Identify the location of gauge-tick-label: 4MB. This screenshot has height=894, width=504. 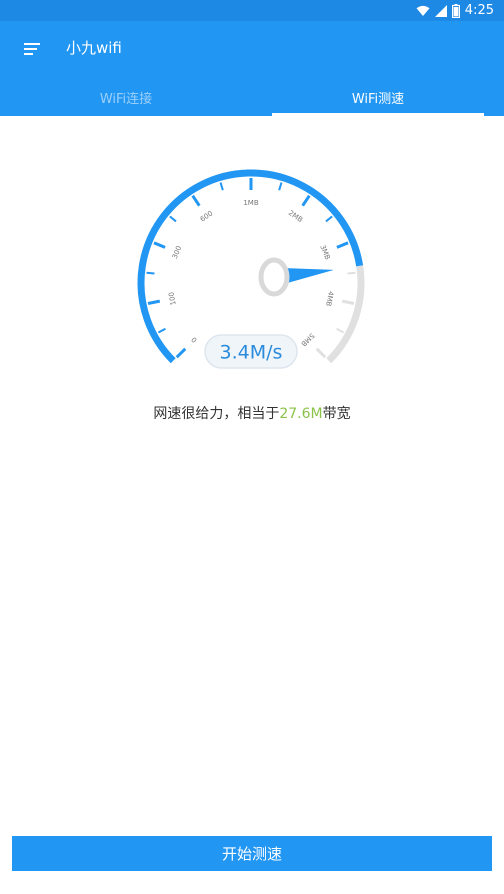
(329, 298).